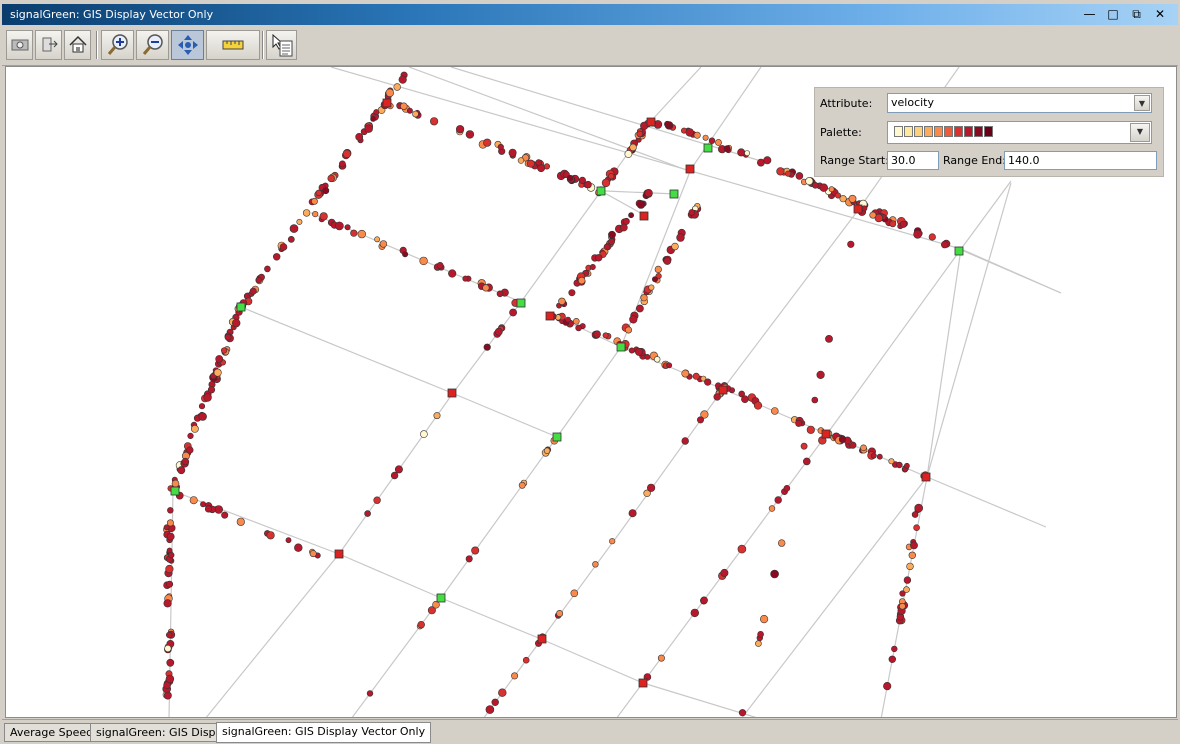 This screenshot has width=1180, height=744. I want to click on zoom-in-button, so click(117, 45).